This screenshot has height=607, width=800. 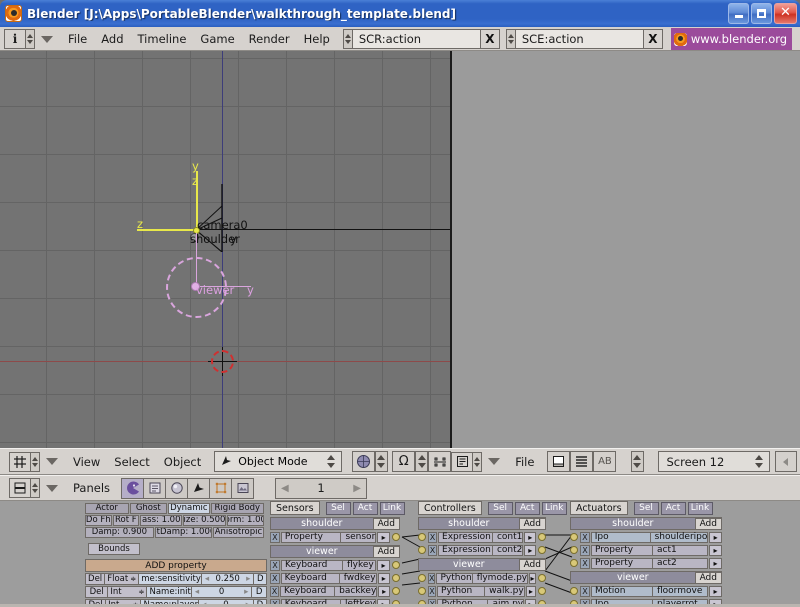 What do you see at coordinates (356, 591) in the screenshot?
I see `sensor-name: backkey` at bounding box center [356, 591].